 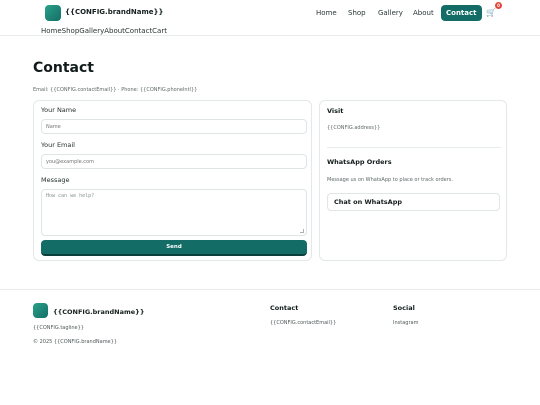 I want to click on message-textarea: How can we help?, so click(x=174, y=212).